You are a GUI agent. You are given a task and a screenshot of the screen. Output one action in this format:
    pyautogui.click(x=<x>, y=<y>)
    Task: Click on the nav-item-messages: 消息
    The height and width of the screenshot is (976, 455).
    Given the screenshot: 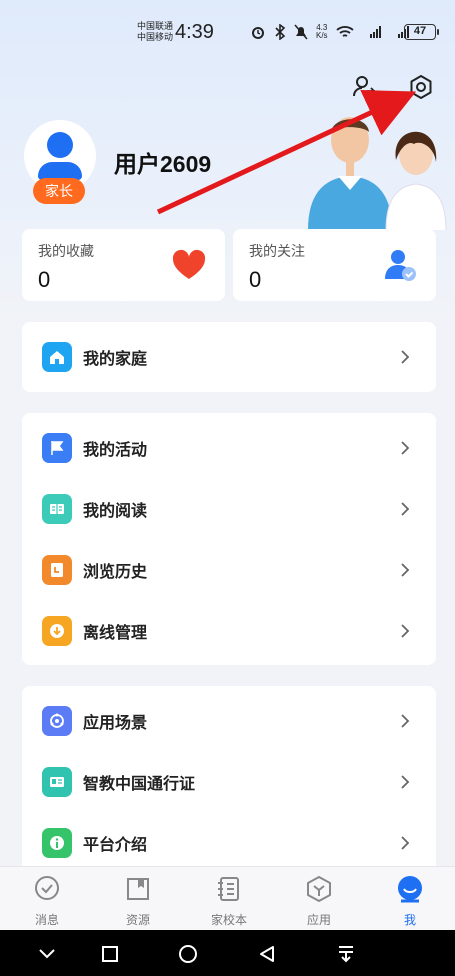 What is the action you would take?
    pyautogui.click(x=47, y=901)
    